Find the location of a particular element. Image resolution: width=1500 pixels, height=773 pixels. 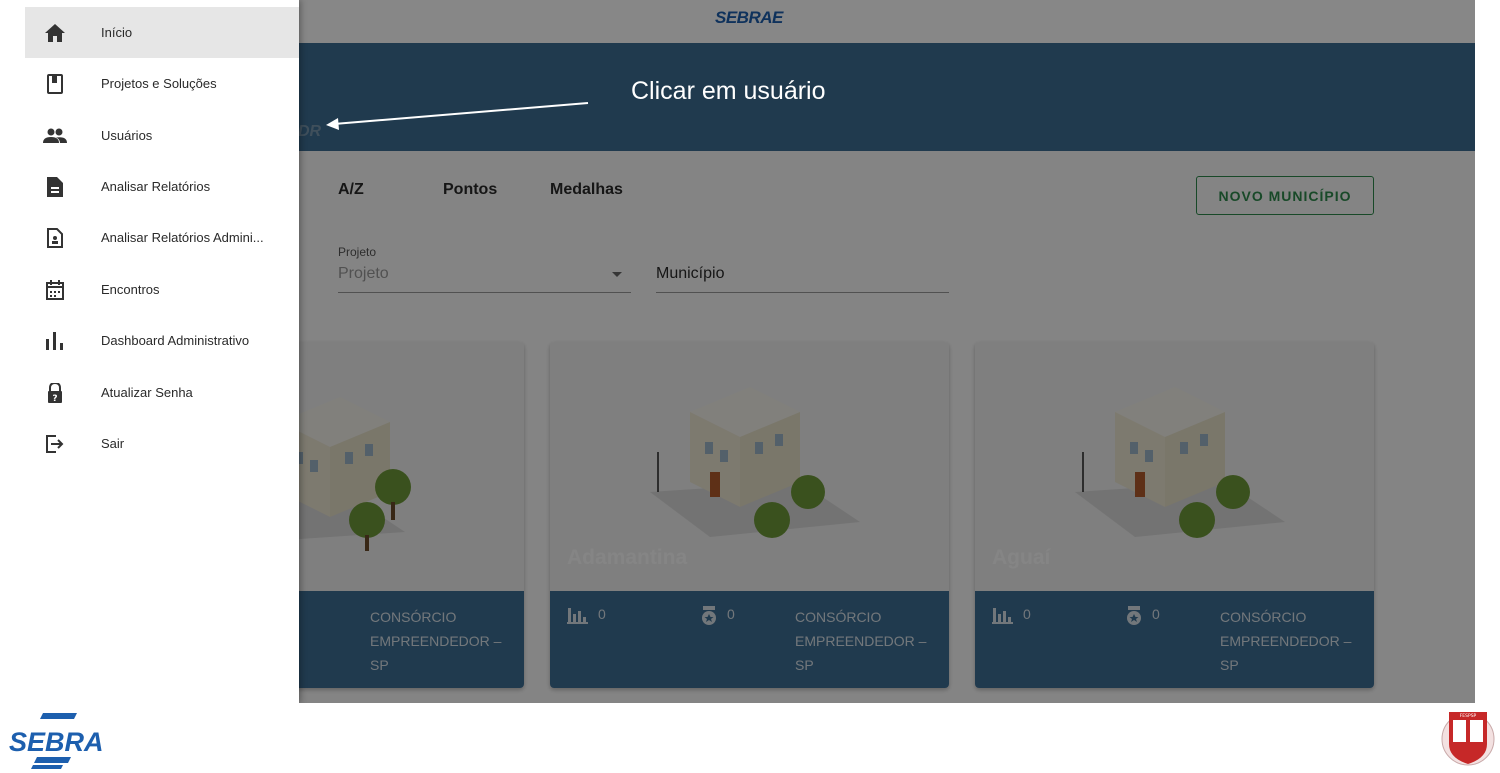

annotation-arrow is located at coordinates (457, 116).